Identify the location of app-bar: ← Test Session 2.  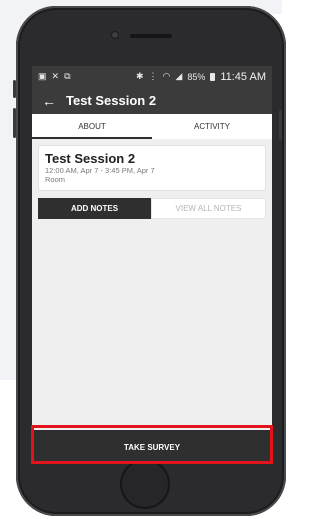
(152, 100).